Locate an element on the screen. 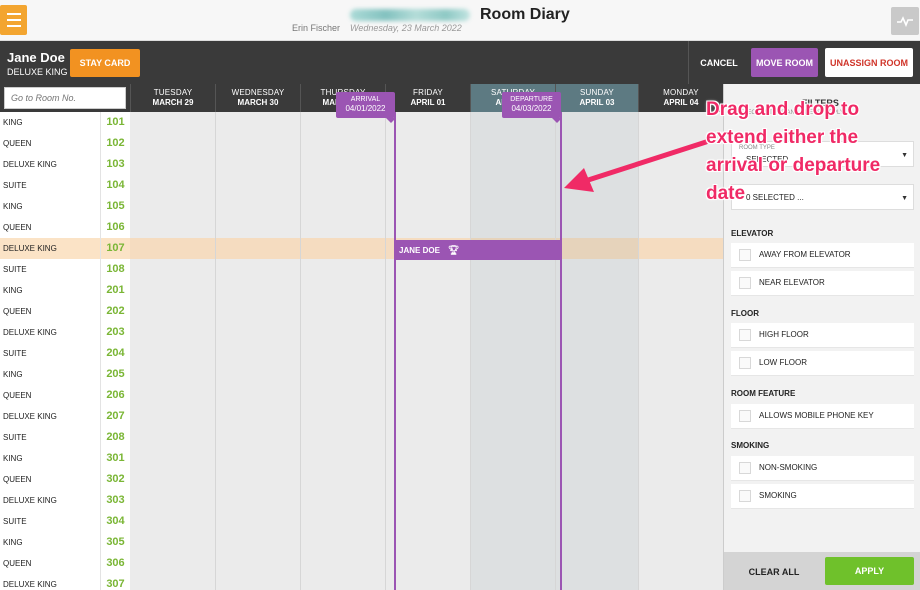 The width and height of the screenshot is (920, 590). annotation-arrow-icon is located at coordinates (636, 165).